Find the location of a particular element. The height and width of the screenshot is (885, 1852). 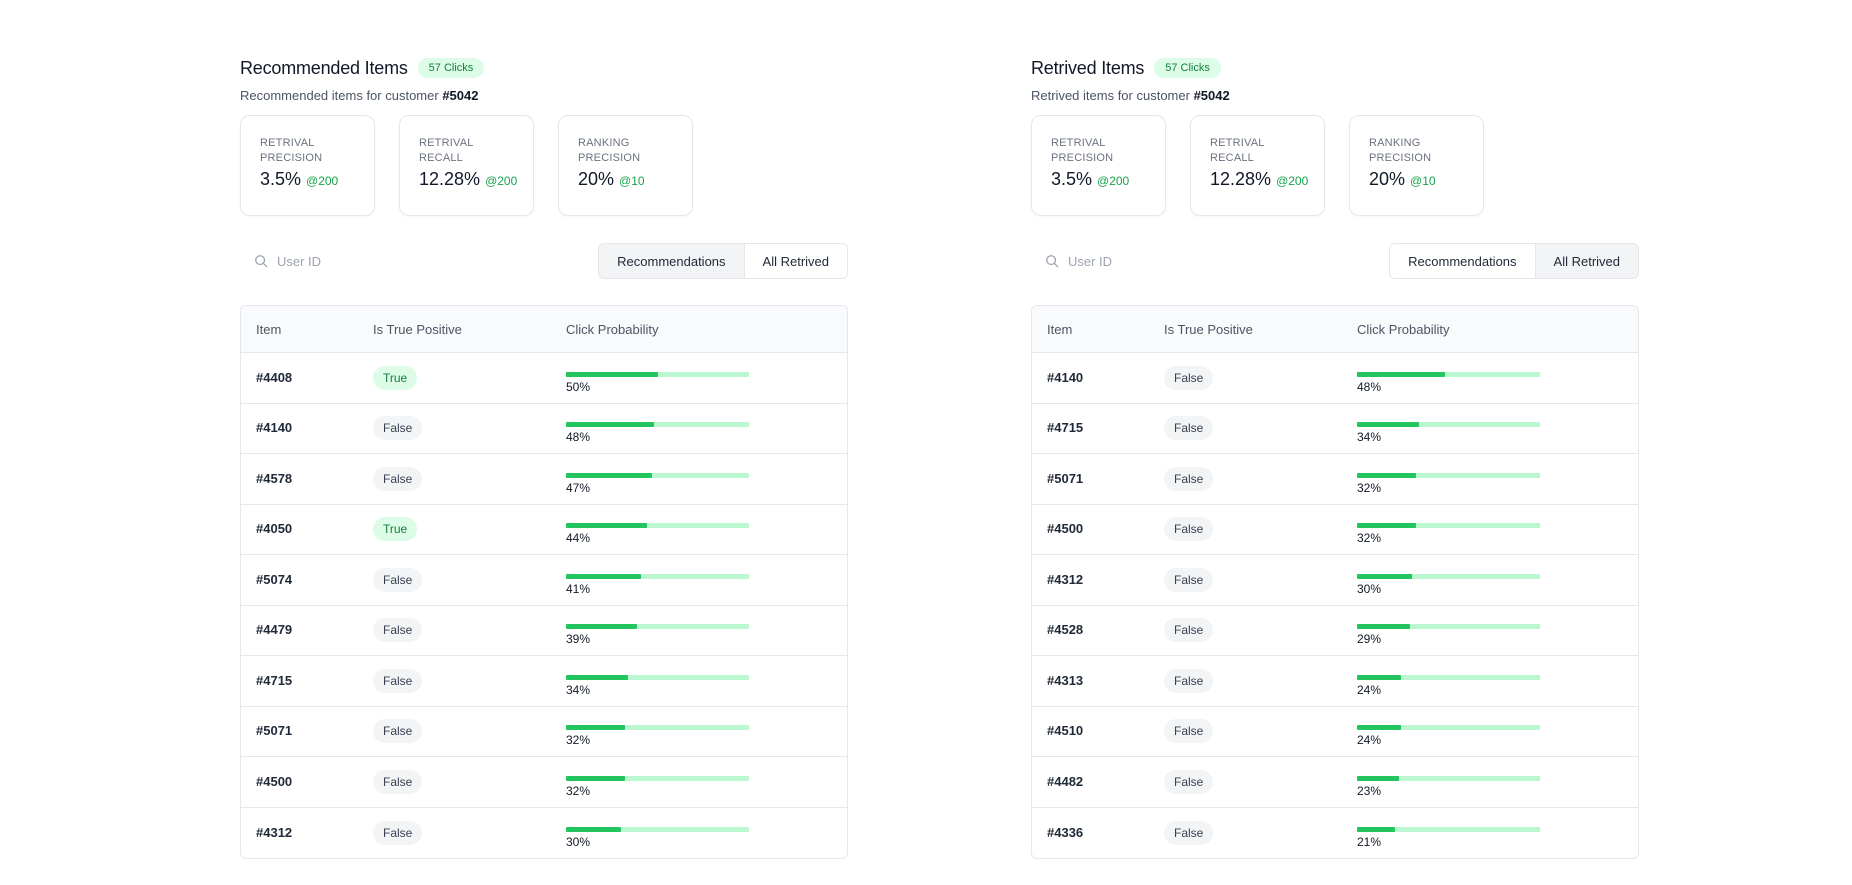

probability-value: 39% is located at coordinates (578, 639).